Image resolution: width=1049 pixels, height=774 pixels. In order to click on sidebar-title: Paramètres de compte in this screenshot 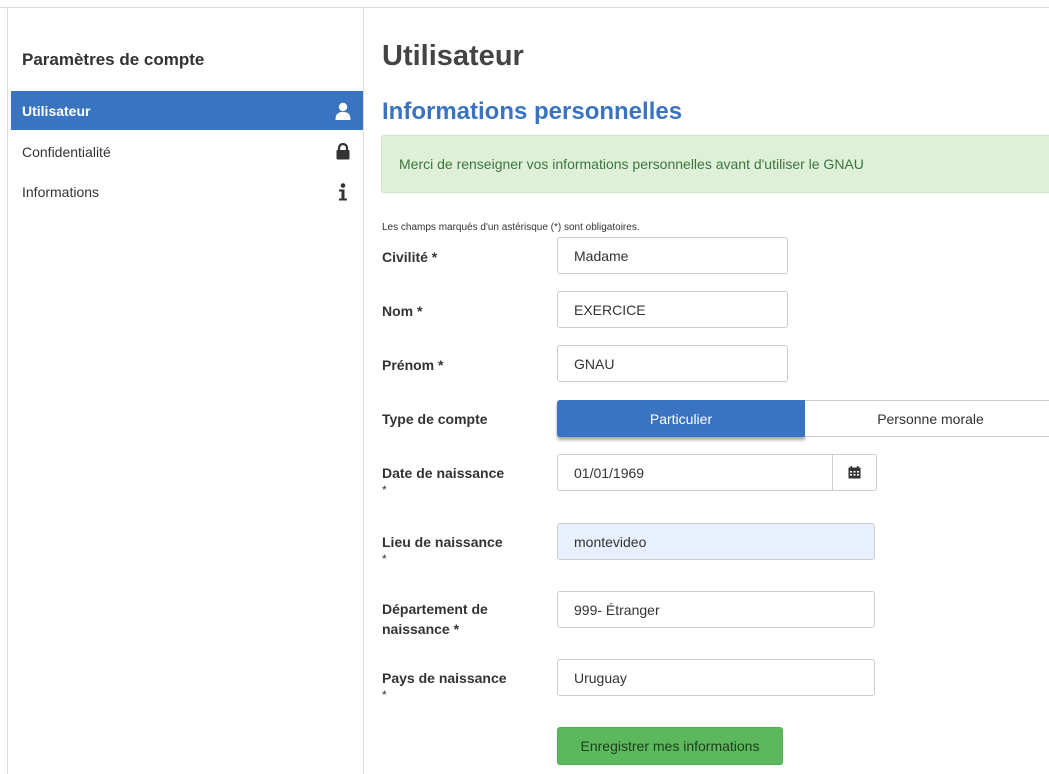, I will do `click(113, 59)`.